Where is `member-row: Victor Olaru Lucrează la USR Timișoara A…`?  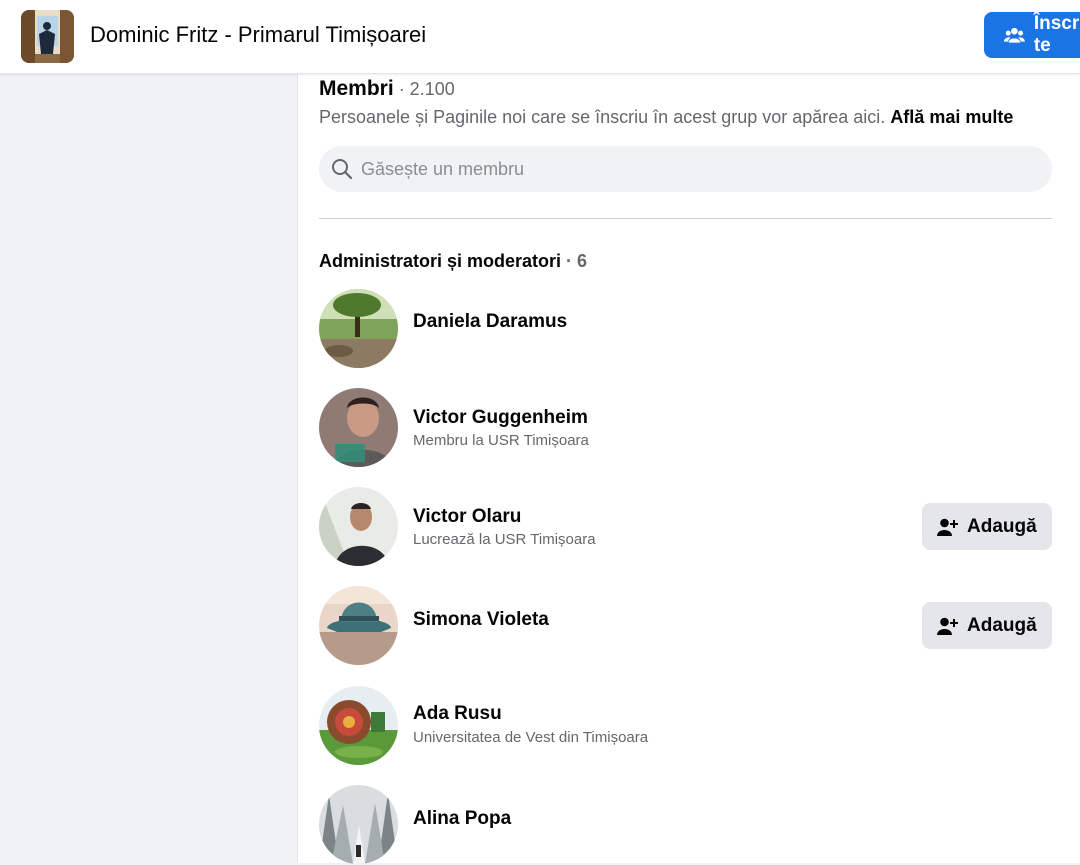 member-row: Victor Olaru Lucrează la USR Timișoara A… is located at coordinates (685, 527).